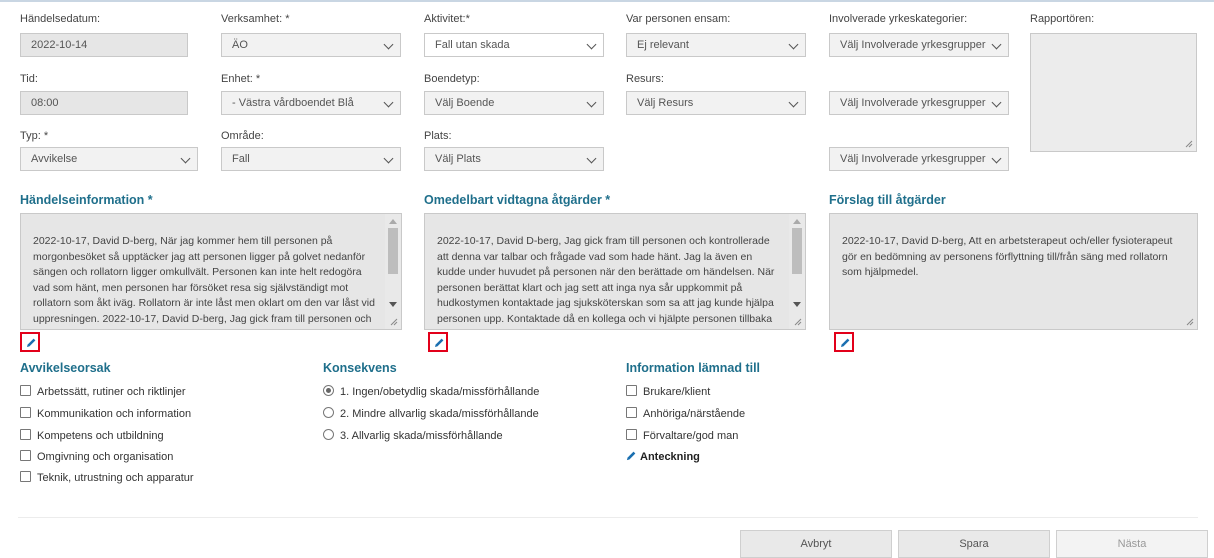 This screenshot has width=1214, height=558. Describe the element at coordinates (413, 435) in the screenshot. I see `konsekvens-option: 3. Allvarlig skada/missförhållande` at that location.